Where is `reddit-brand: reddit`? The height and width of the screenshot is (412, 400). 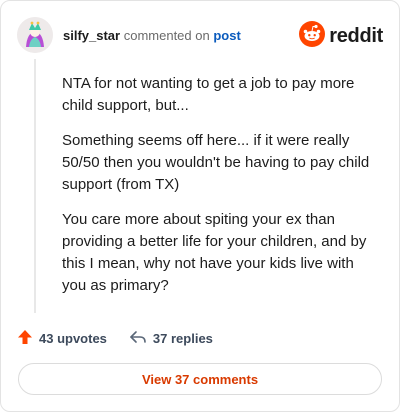
reddit-brand: reddit is located at coordinates (341, 36).